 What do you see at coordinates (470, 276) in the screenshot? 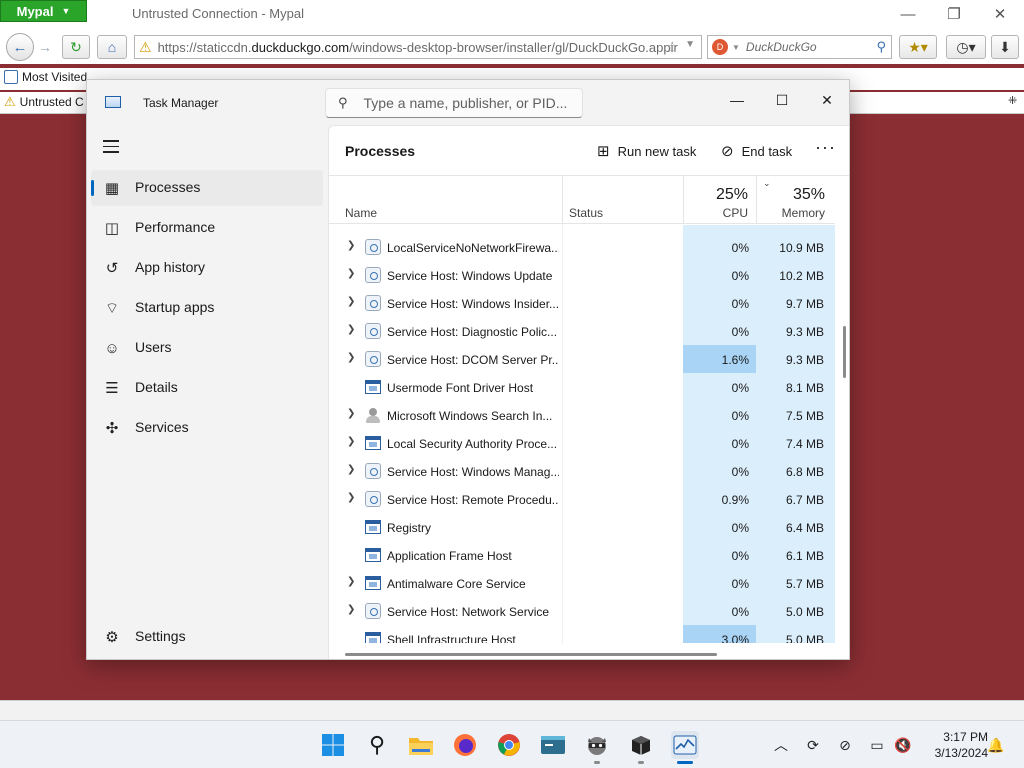
I see `process-name: Service Host: Windows Update` at bounding box center [470, 276].